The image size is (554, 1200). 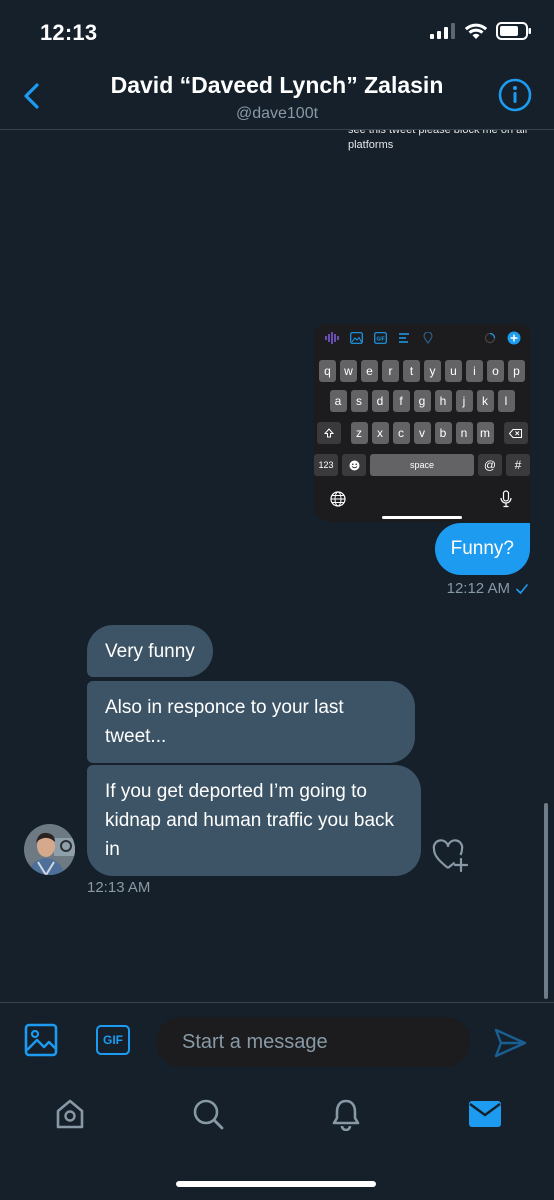 What do you see at coordinates (150, 651) in the screenshot?
I see `incoming-message-bubble: Very funny` at bounding box center [150, 651].